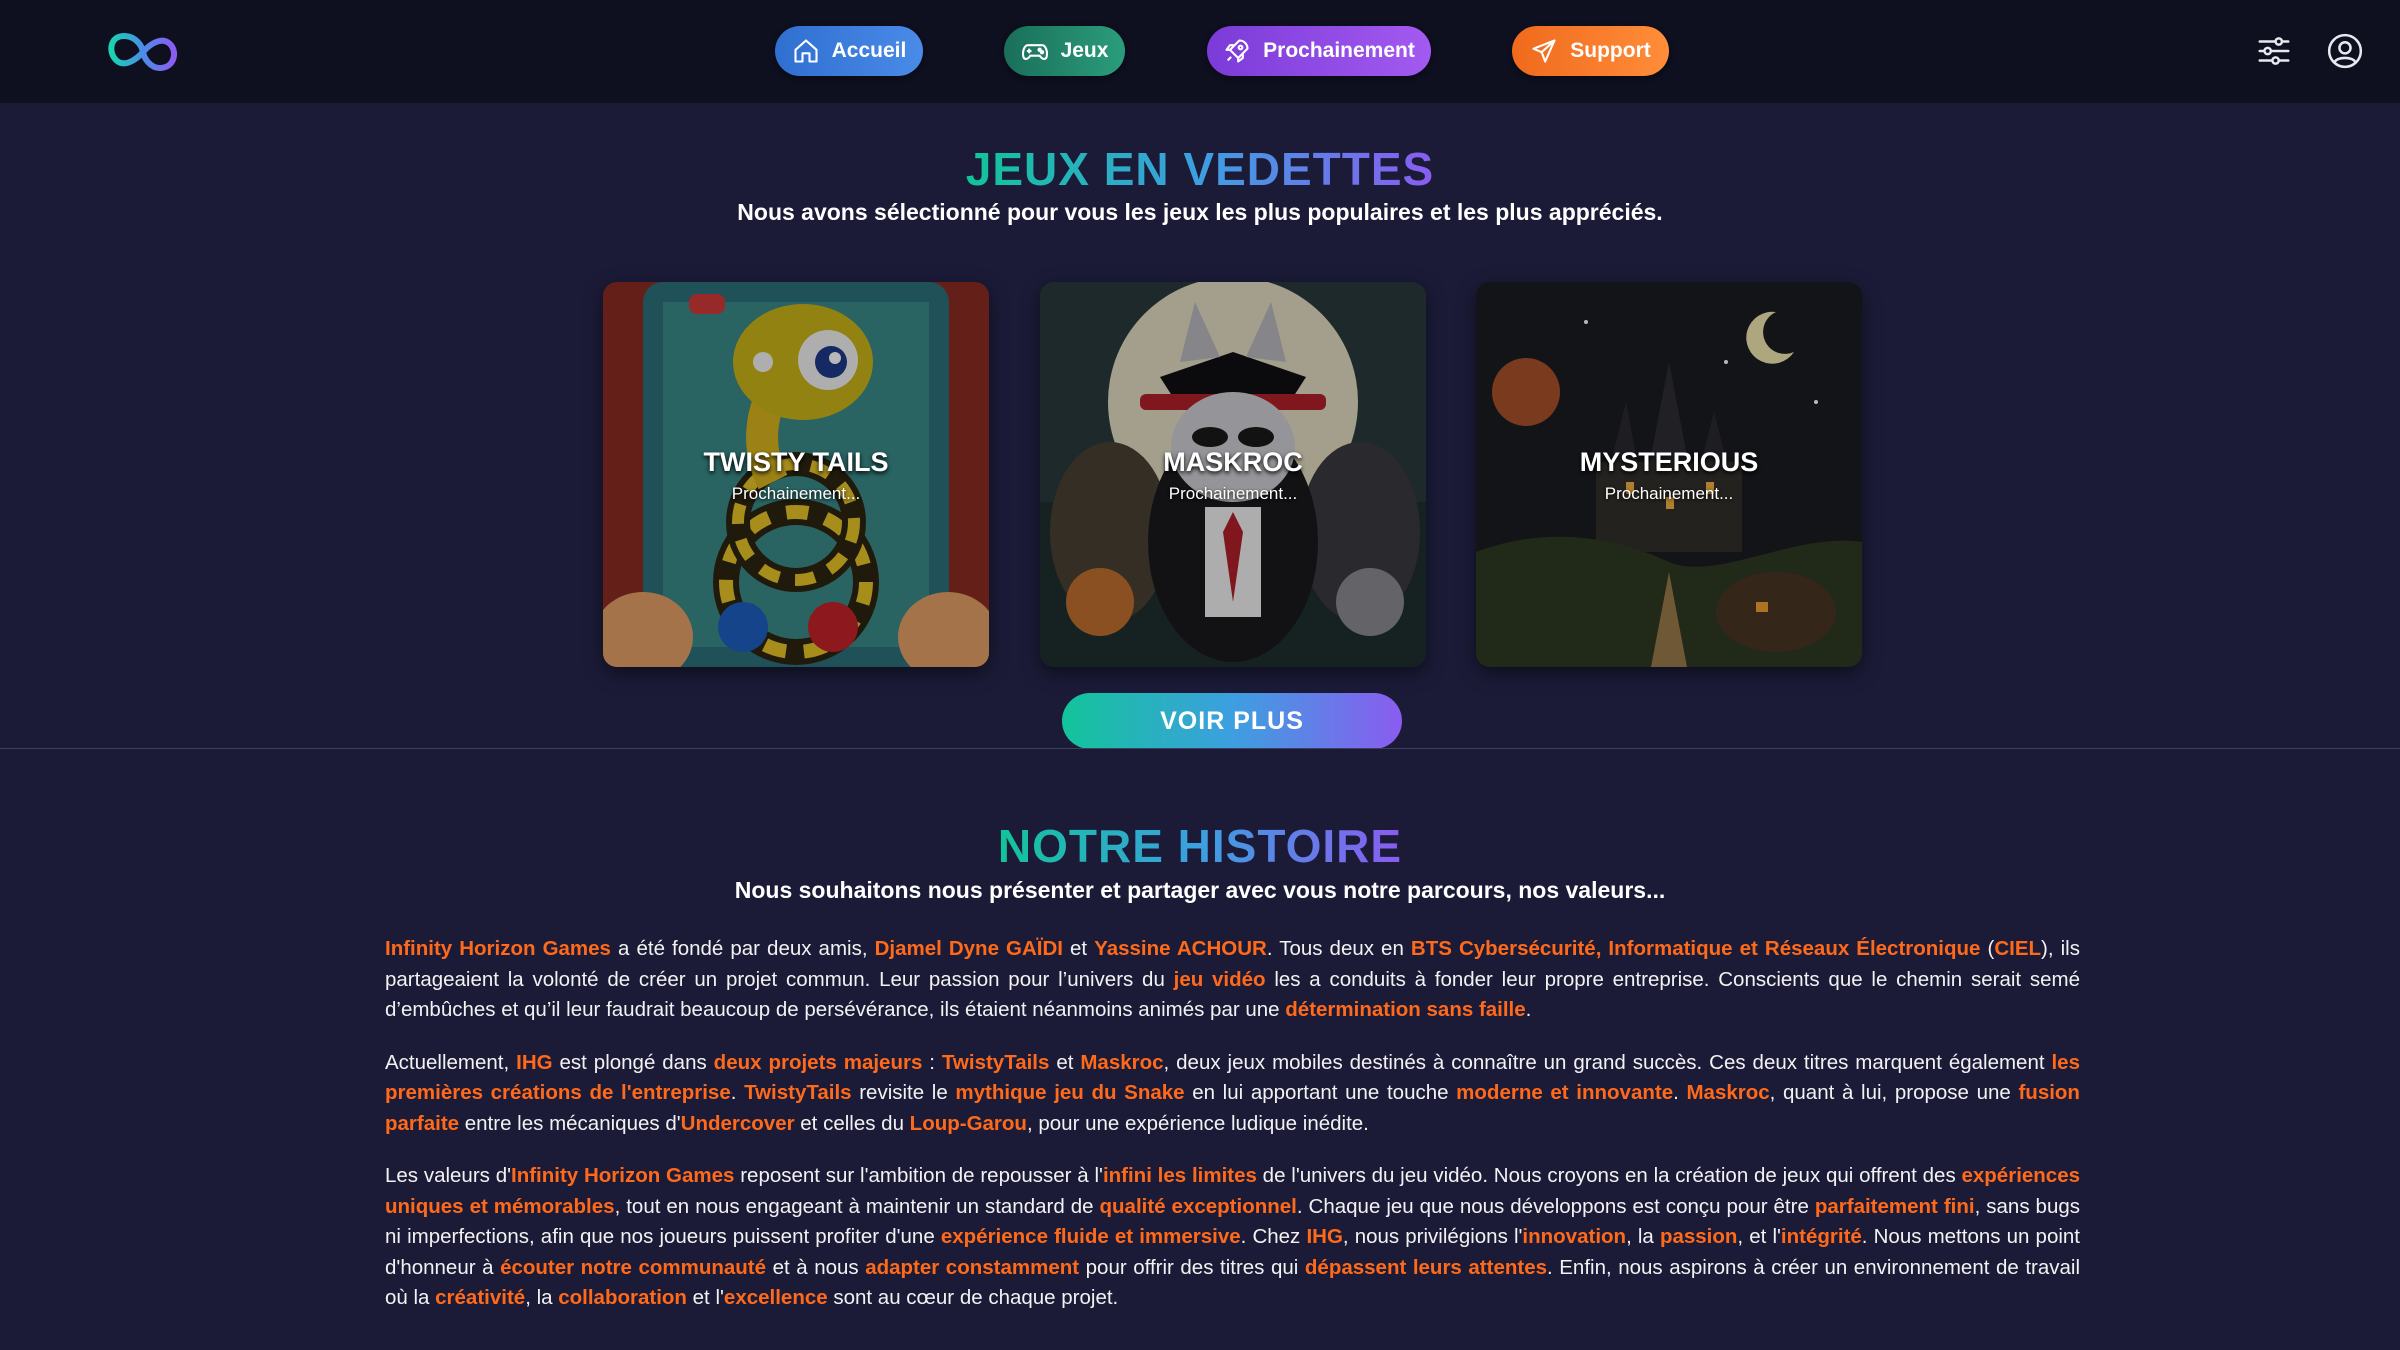  What do you see at coordinates (796, 462) in the screenshot?
I see `game-card-title: TWISTY TAILS` at bounding box center [796, 462].